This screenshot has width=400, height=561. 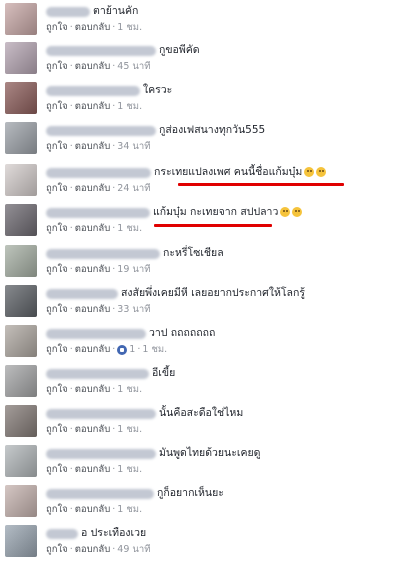 I want to click on comment-actions: ถูกใจ · ตอบกลับ · 33 นาที, so click(x=98, y=310).